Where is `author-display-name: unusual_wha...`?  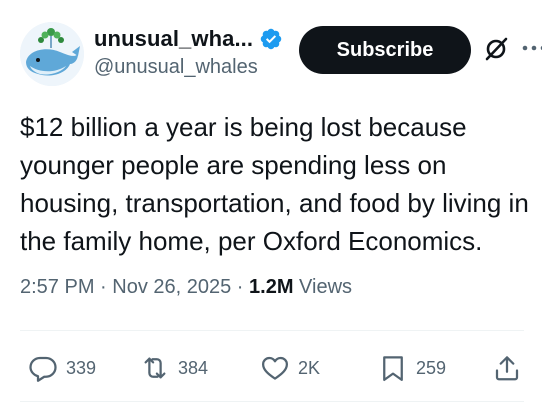 author-display-name: unusual_wha... is located at coordinates (173, 39).